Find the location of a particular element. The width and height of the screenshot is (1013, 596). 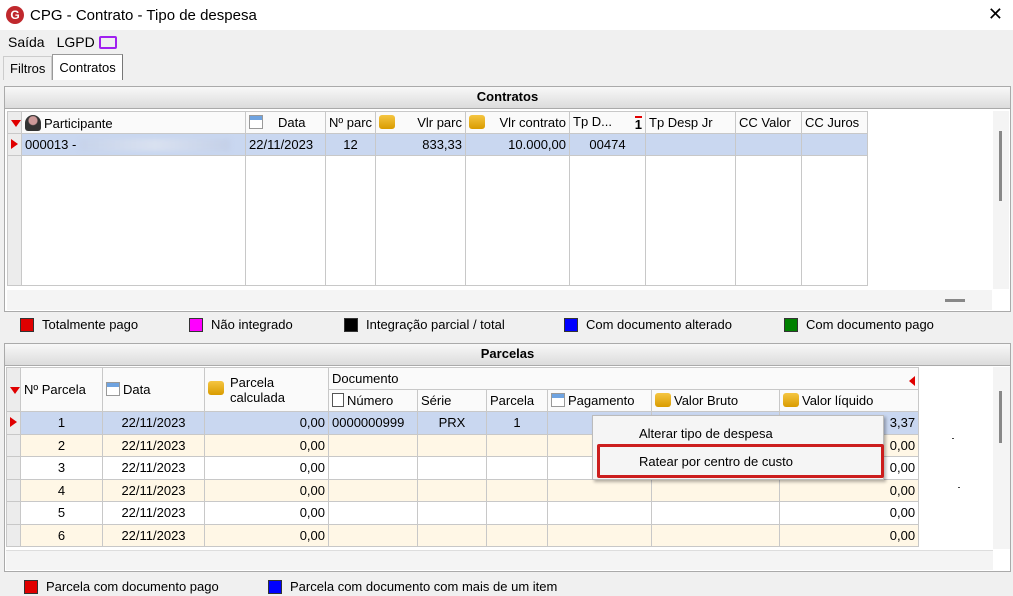

cell-numero: 0000000999 is located at coordinates (373, 423).